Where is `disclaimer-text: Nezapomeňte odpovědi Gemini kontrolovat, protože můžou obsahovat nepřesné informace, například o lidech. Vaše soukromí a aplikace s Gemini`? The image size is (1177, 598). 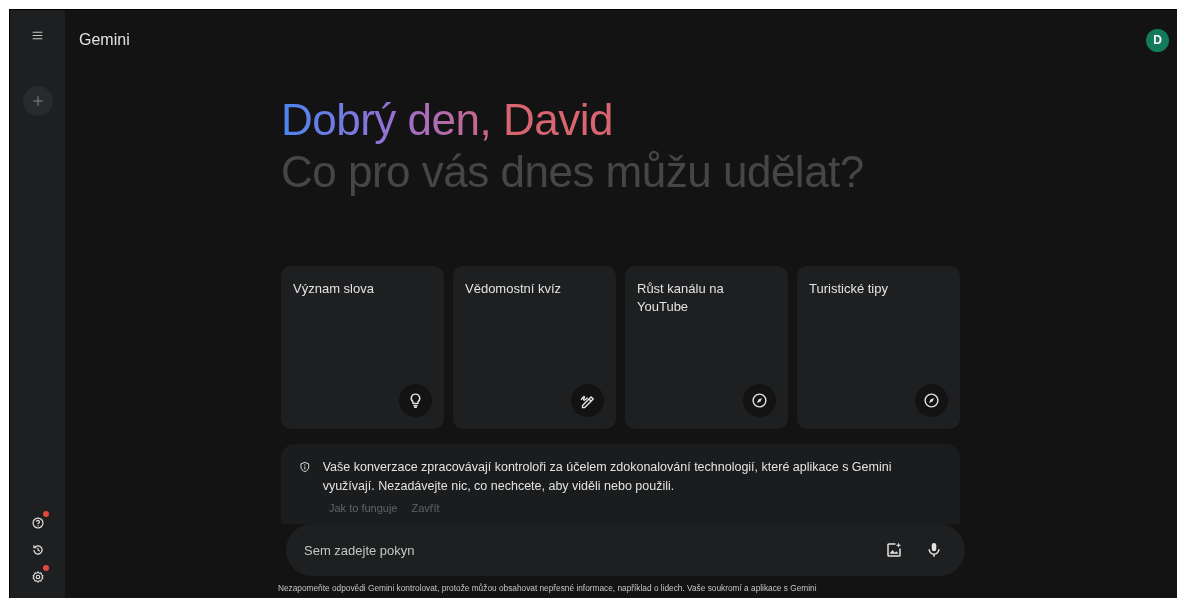 disclaimer-text: Nezapomeňte odpovědi Gemini kontrolovat, protože můžou obsahovat nepřesné informace, například o lidech. Vaše soukromí a aplikace s Gemini is located at coordinates (548, 588).